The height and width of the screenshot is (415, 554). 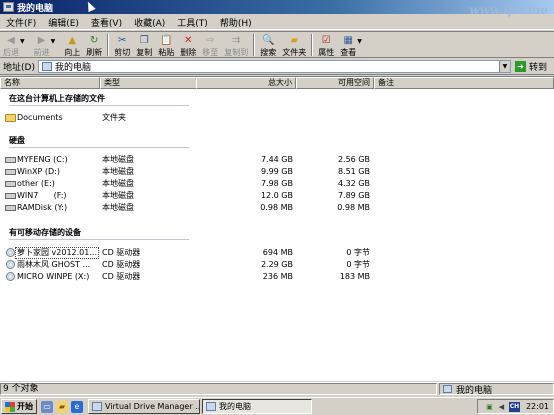 I want to click on input-method-indicator: CH, so click(x=514, y=406).